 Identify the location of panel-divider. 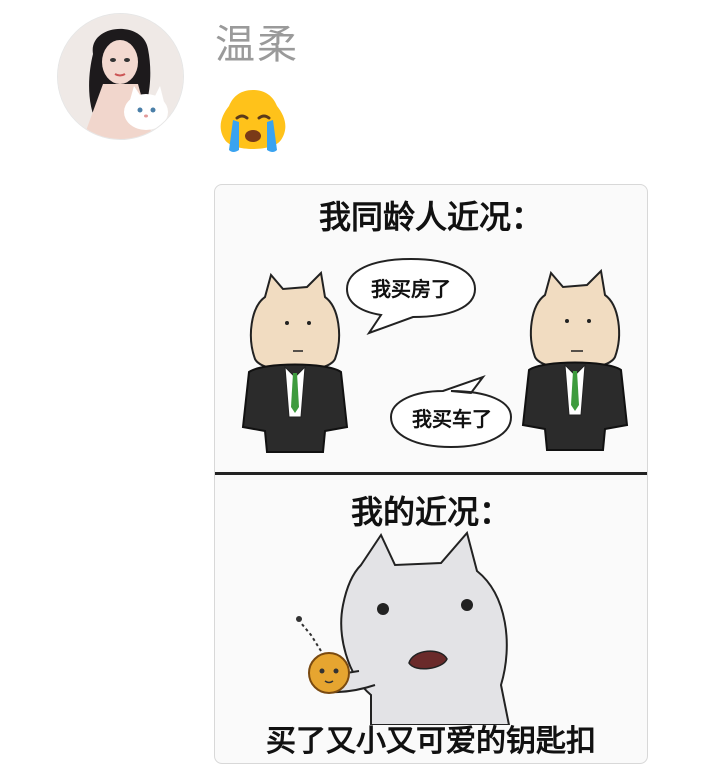
(431, 473).